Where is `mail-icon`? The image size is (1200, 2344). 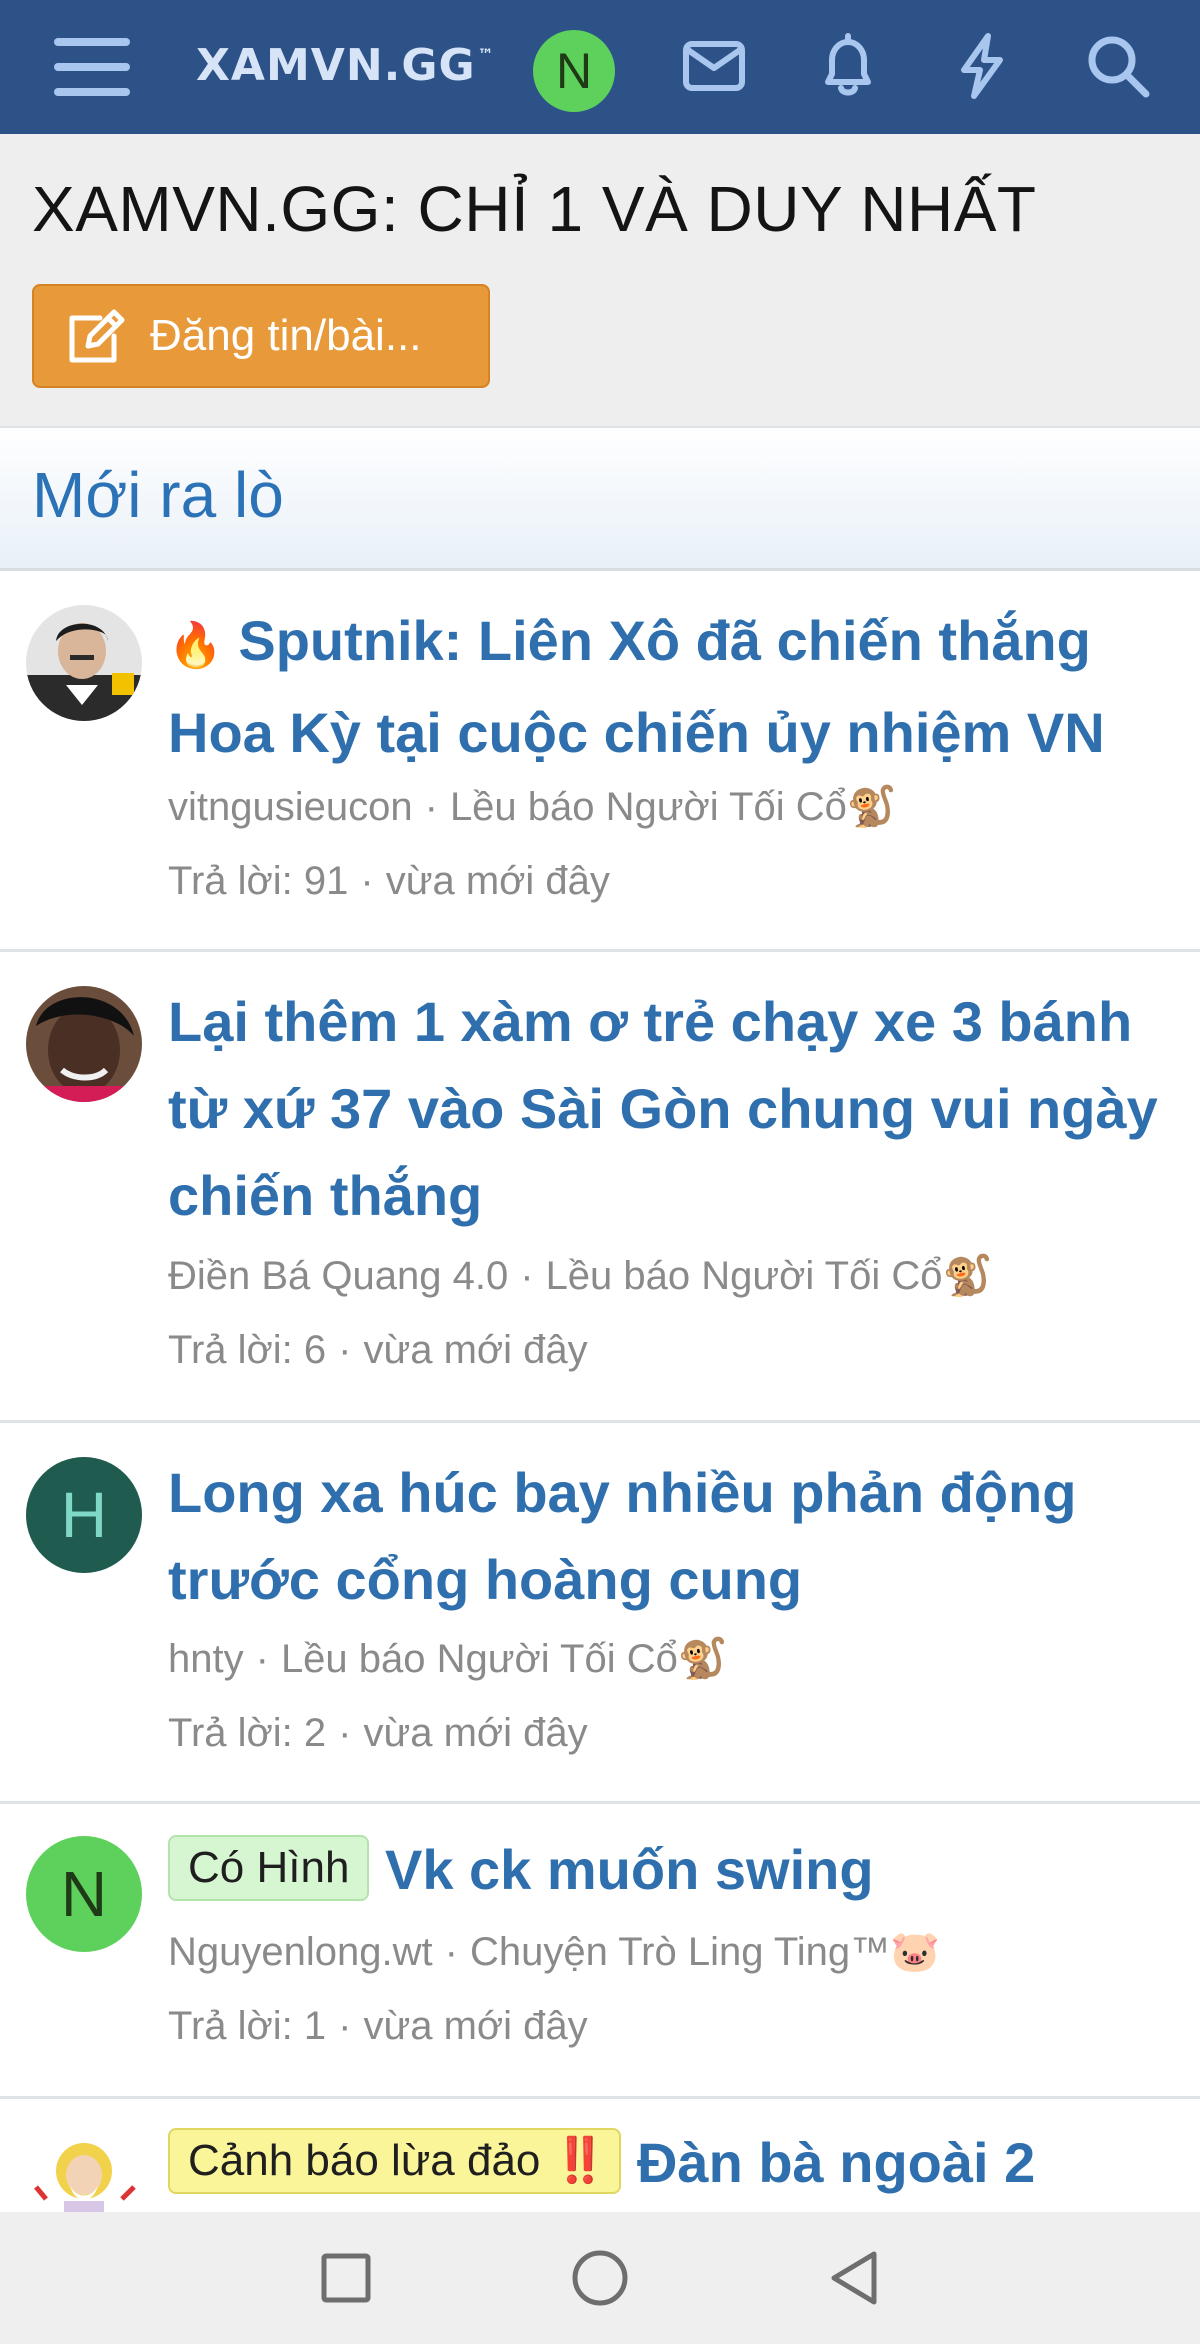
mail-icon is located at coordinates (714, 66).